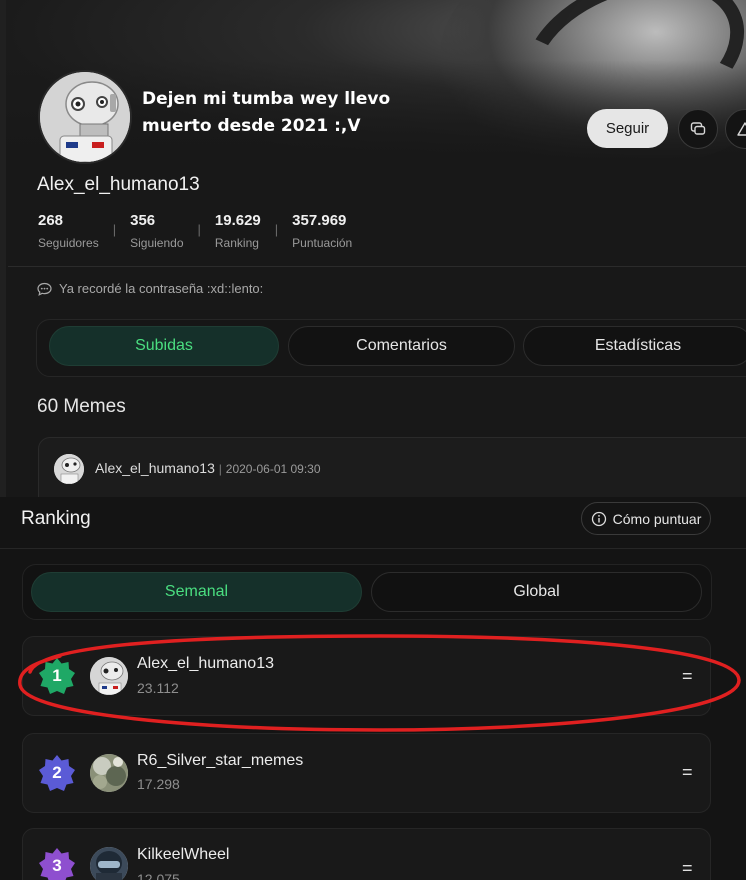 The width and height of the screenshot is (746, 880). What do you see at coordinates (158, 784) in the screenshot?
I see `ranking-score: 17.298` at bounding box center [158, 784].